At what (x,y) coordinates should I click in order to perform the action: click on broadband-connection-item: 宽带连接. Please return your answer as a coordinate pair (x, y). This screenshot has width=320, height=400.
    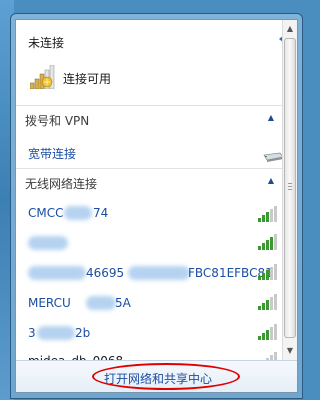
    Looking at the image, I should click on (52, 153).